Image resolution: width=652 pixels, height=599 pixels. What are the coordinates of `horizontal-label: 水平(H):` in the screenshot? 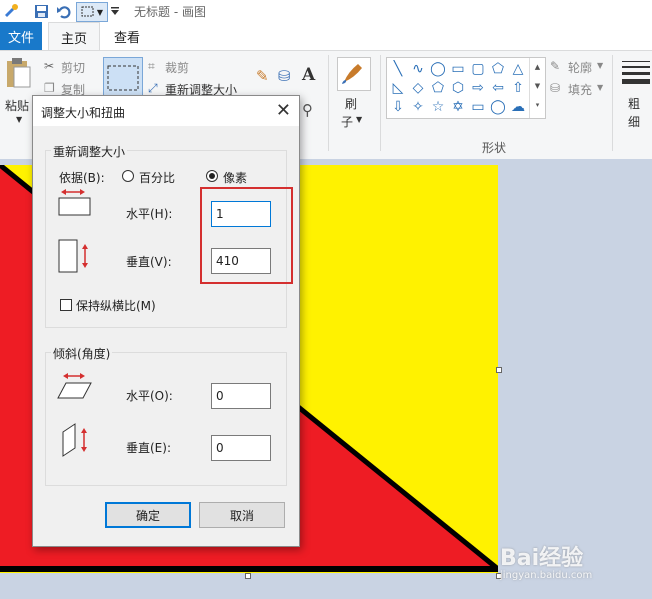 It's located at (149, 214).